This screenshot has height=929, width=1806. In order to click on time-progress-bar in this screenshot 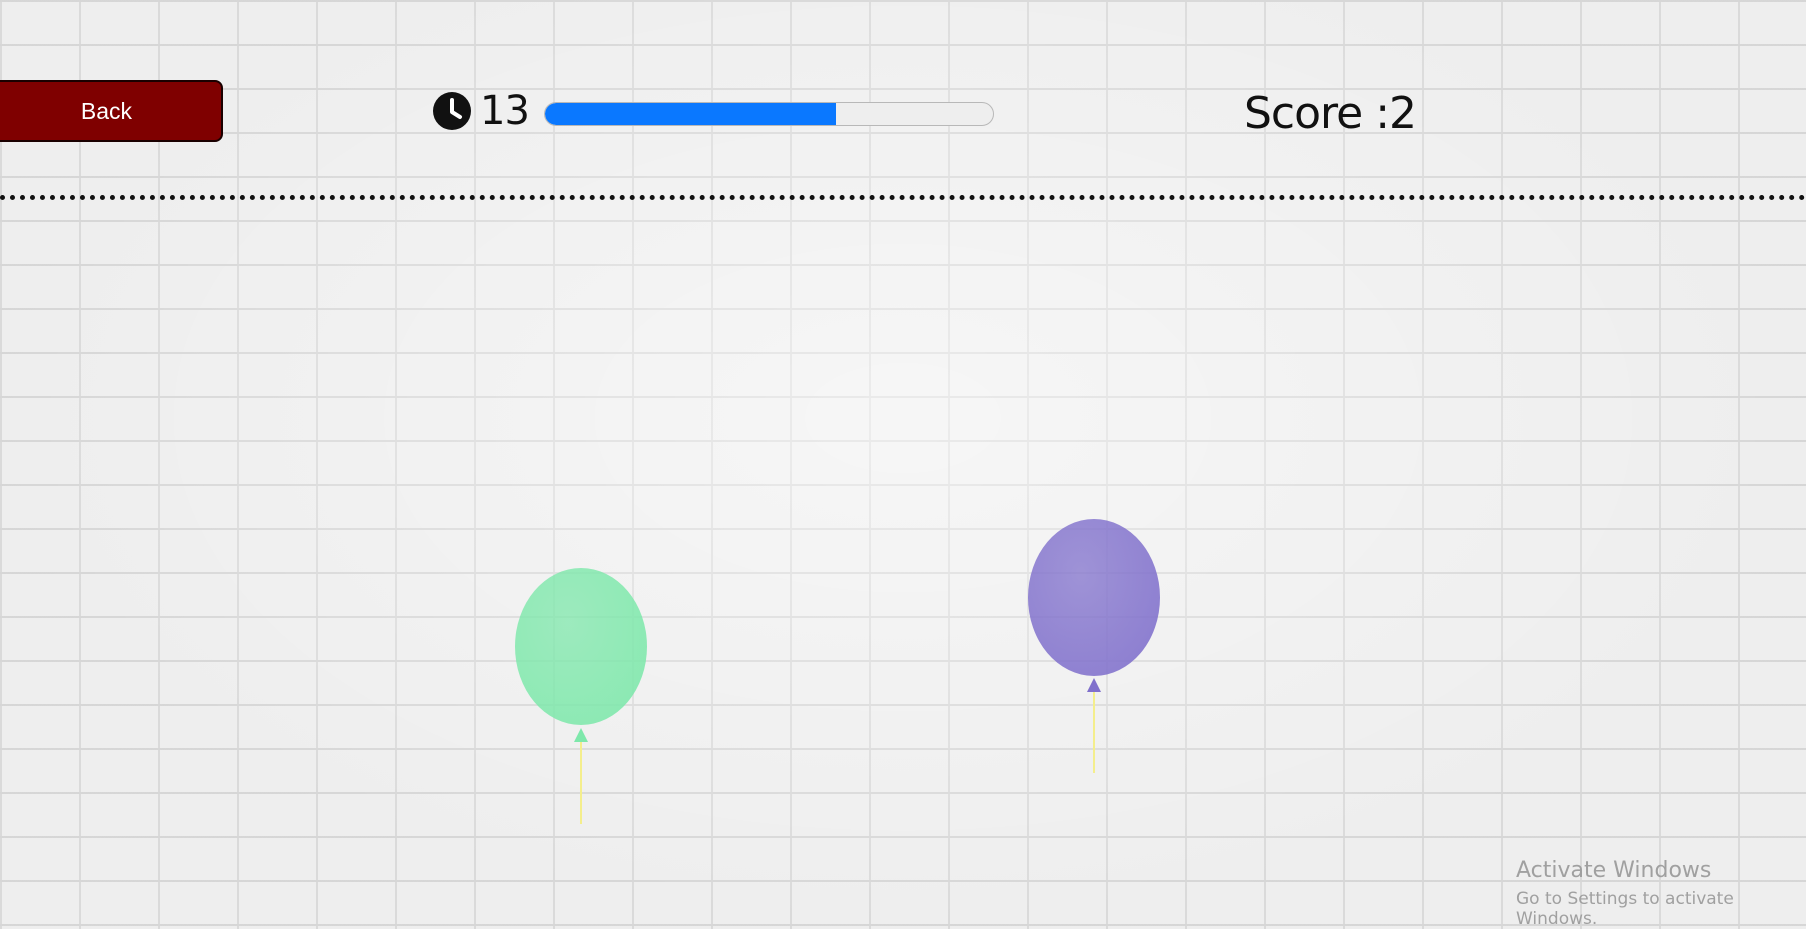, I will do `click(769, 114)`.